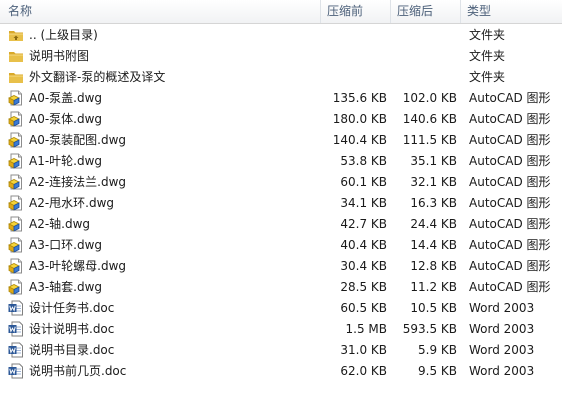 The image size is (562, 406). Describe the element at coordinates (363, 371) in the screenshot. I see `file-size-before: 62.0 KB` at that location.